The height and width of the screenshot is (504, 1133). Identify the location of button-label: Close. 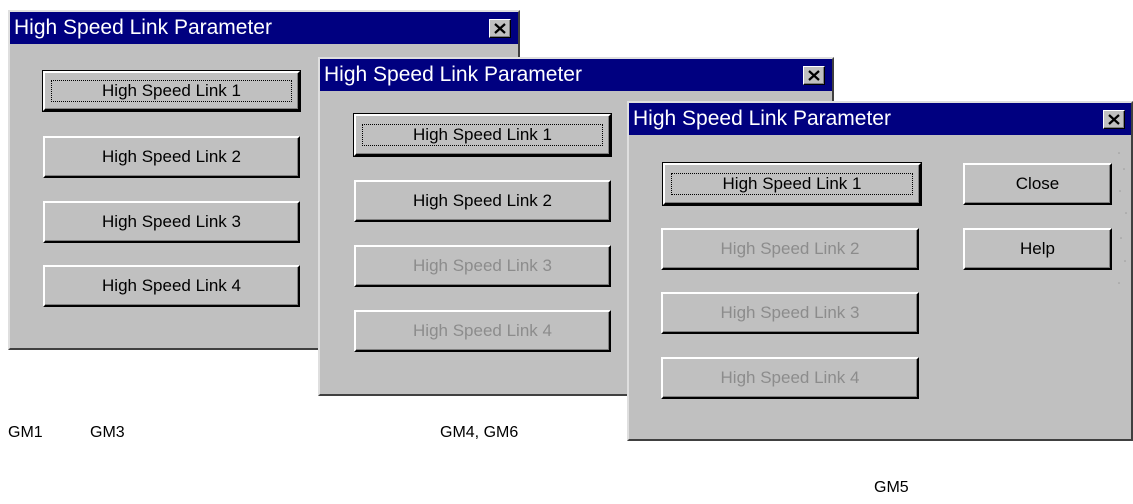
(1037, 183).